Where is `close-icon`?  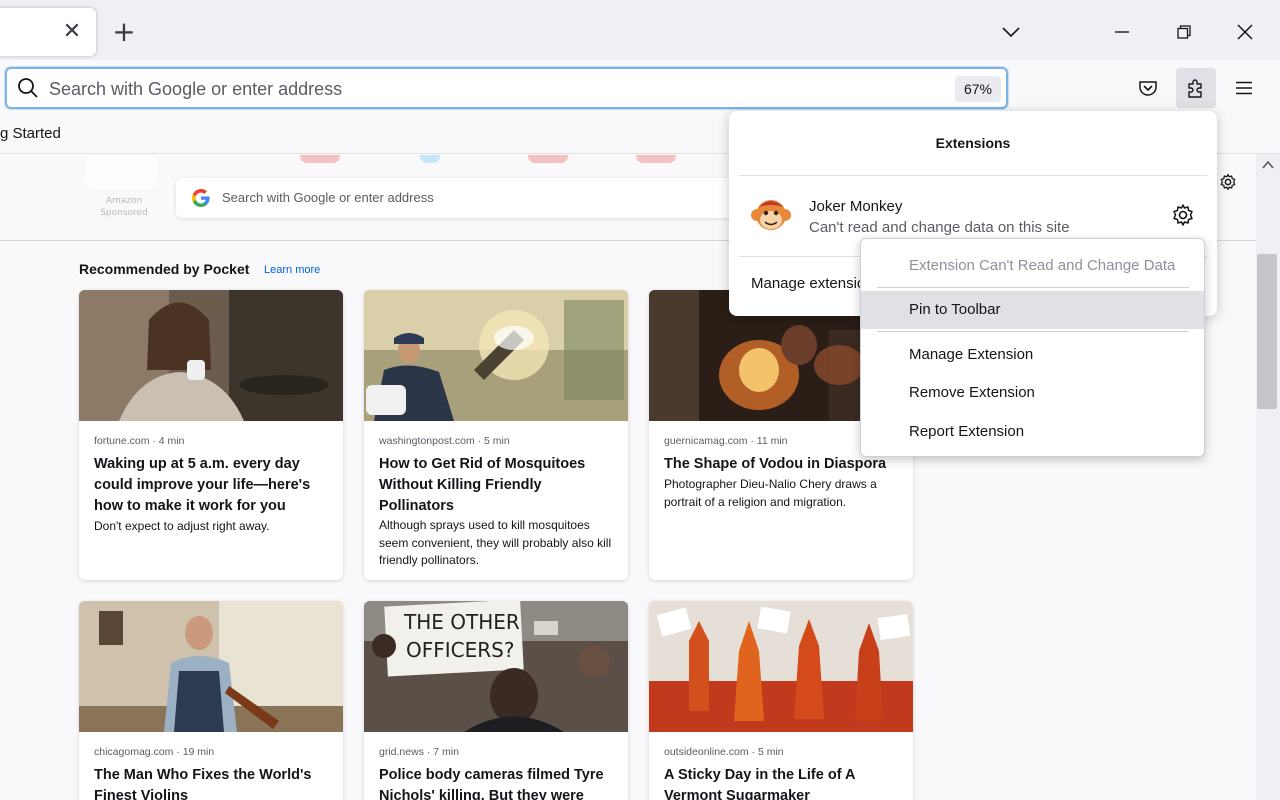
close-icon is located at coordinates (1245, 32).